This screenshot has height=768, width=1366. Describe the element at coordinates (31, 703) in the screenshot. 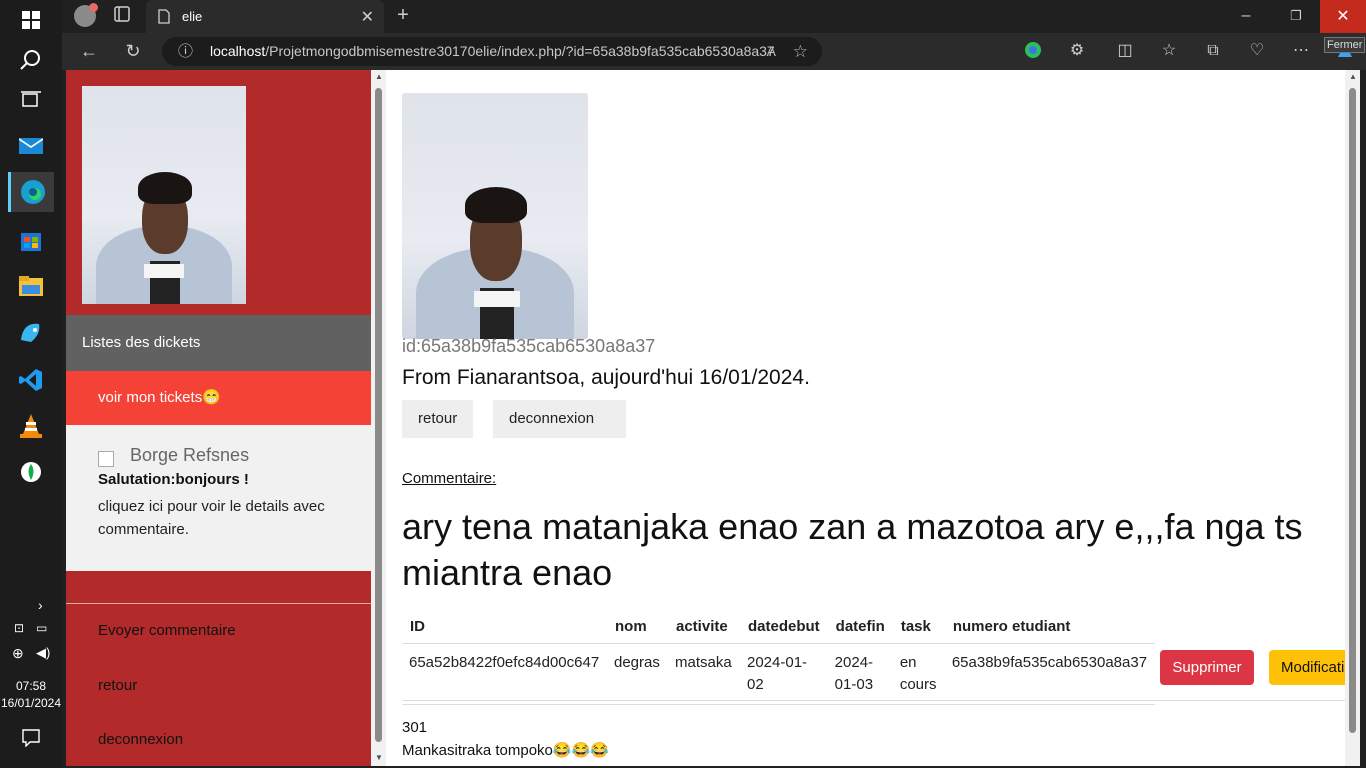

I see `clock-date: 16/01/2024` at that location.